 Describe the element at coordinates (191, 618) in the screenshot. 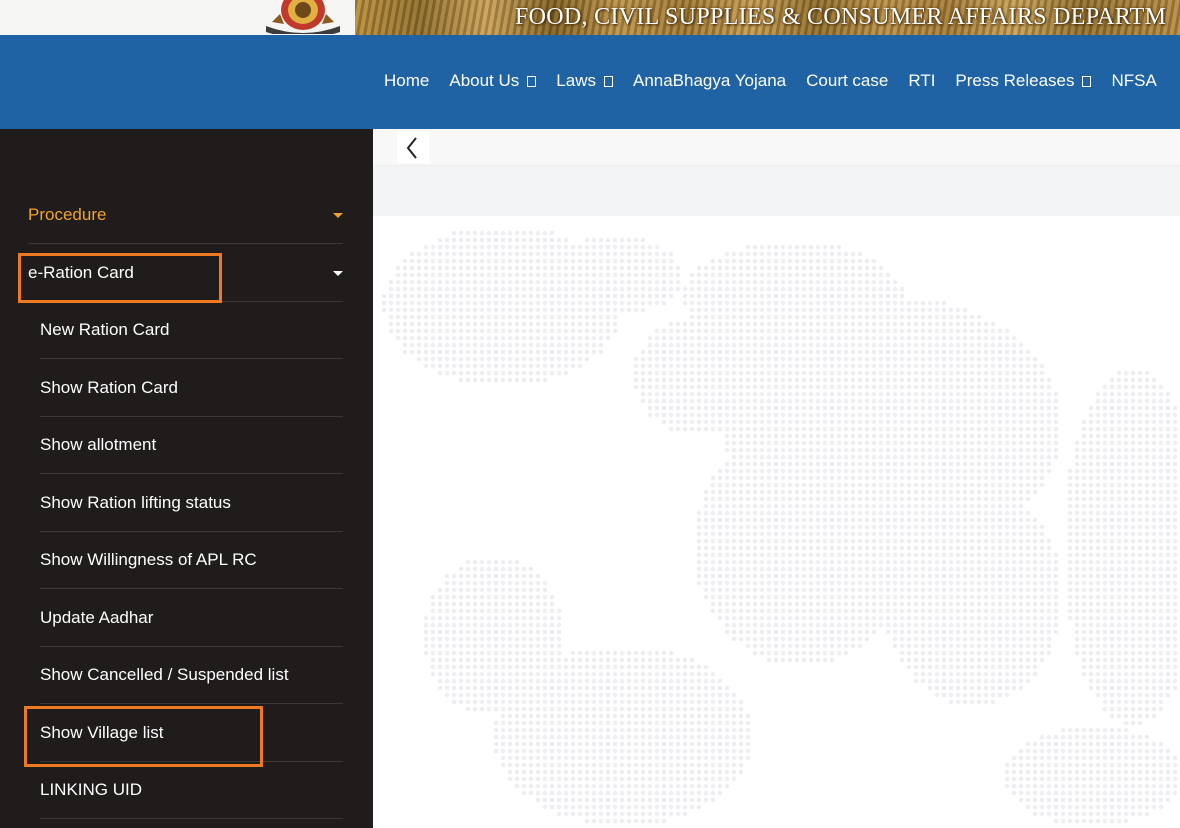

I see `sidebar-subitem-update-aadhar: Update Aadhar` at that location.